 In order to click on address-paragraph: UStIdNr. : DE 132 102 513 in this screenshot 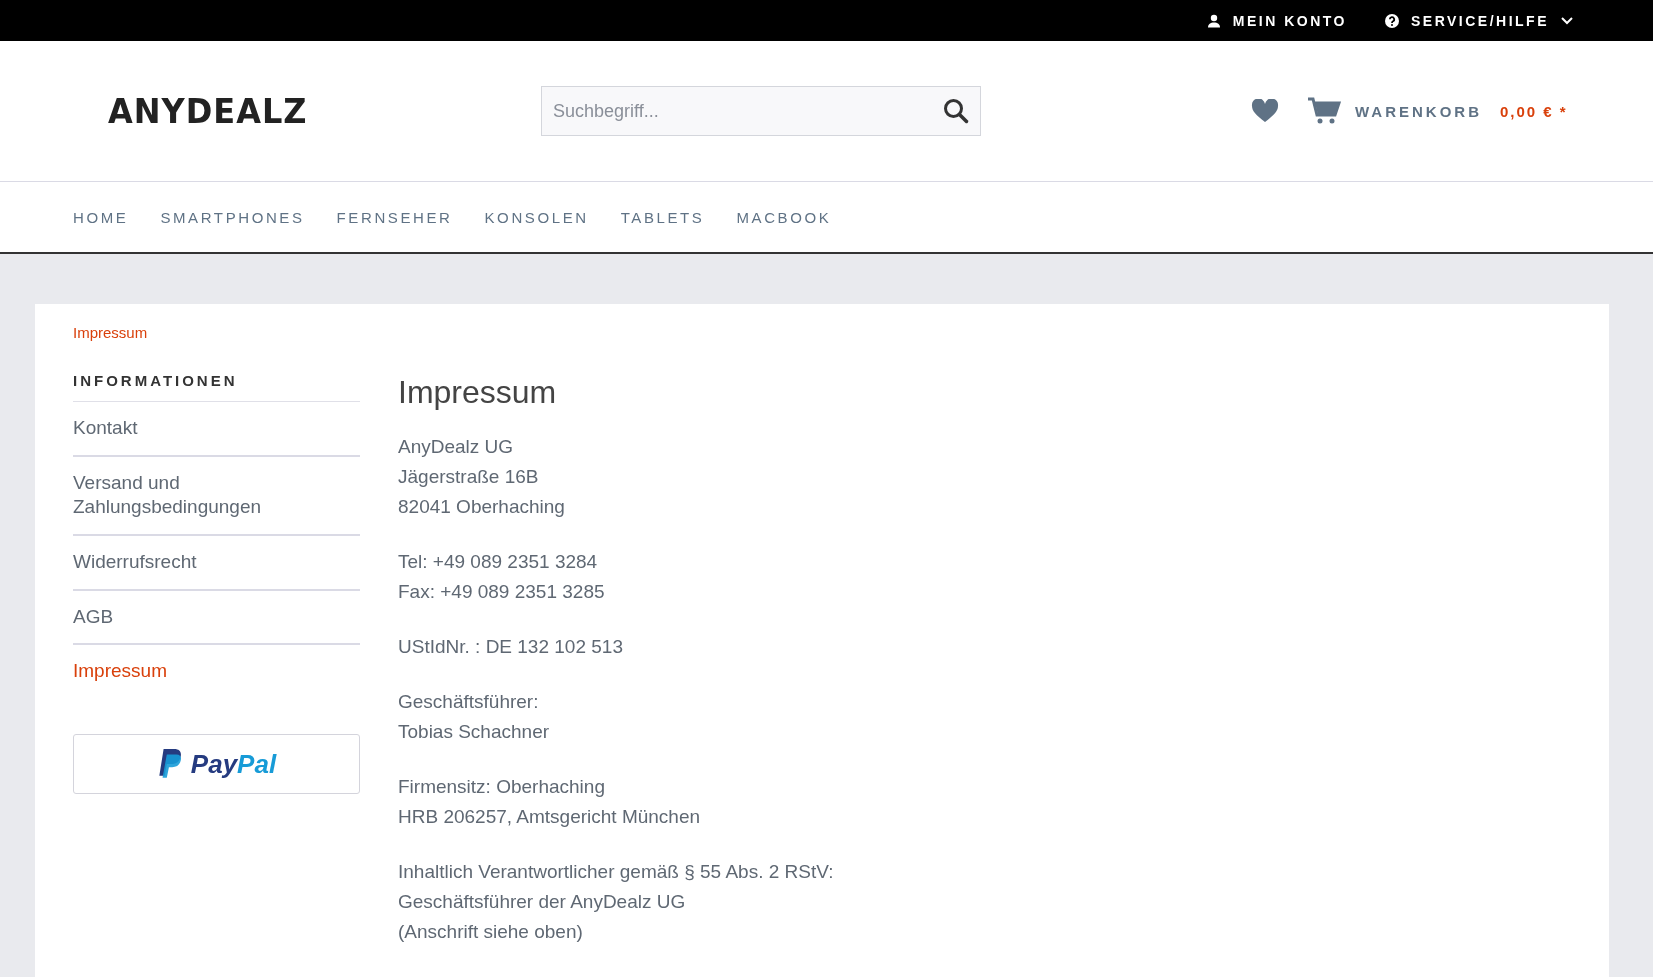, I will do `click(511, 646)`.